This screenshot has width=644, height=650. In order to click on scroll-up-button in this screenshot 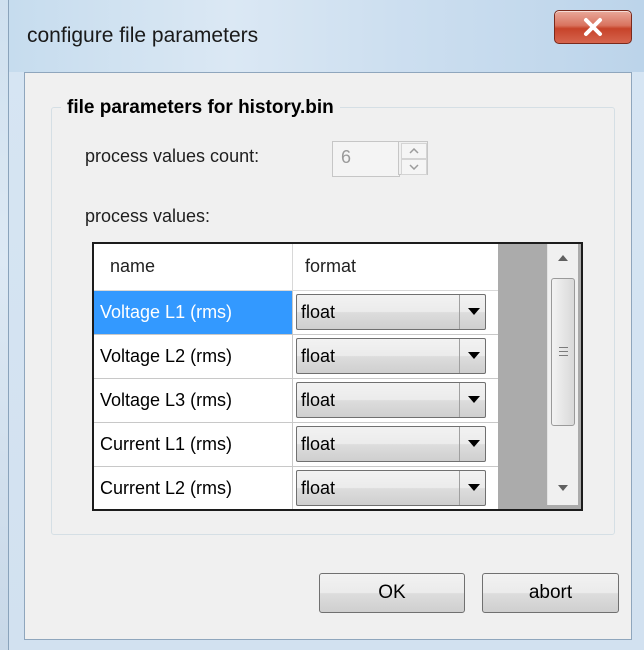, I will do `click(563, 259)`.